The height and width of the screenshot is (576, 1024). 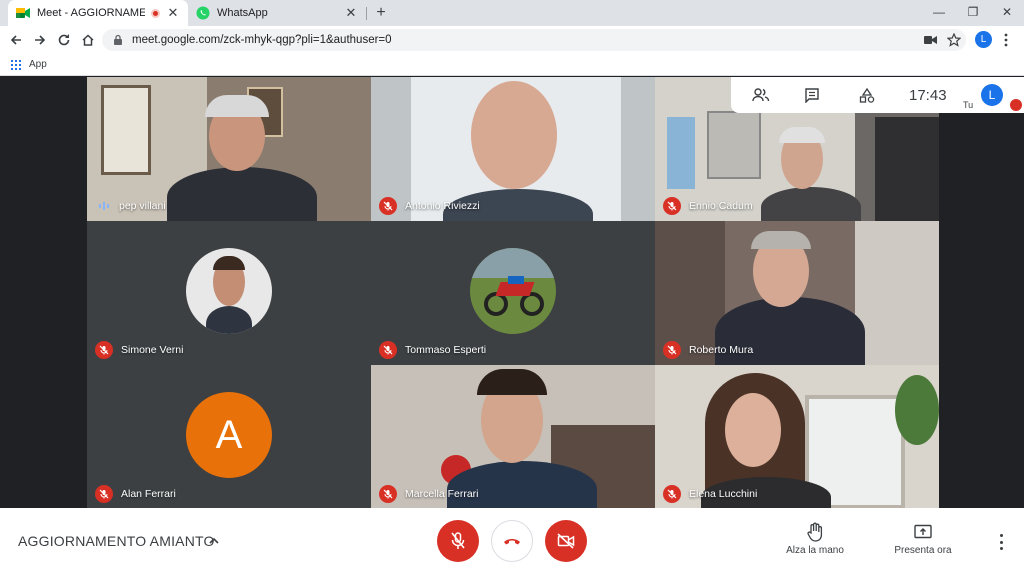 I want to click on participant-nameplate: pep villani, so click(x=130, y=206).